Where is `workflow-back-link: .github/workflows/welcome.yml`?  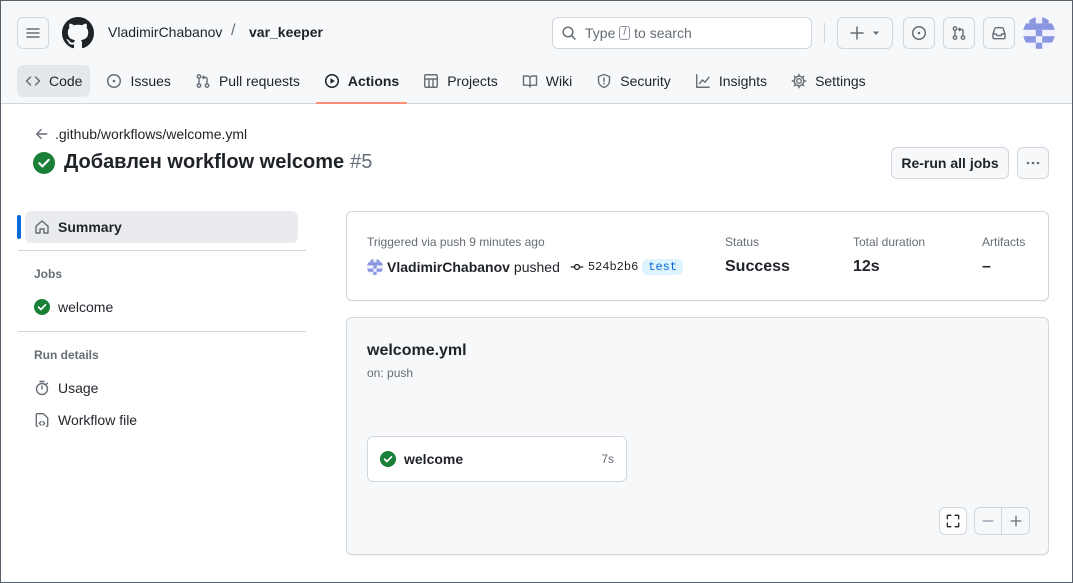
workflow-back-link: .github/workflows/welcome.yml is located at coordinates (141, 134).